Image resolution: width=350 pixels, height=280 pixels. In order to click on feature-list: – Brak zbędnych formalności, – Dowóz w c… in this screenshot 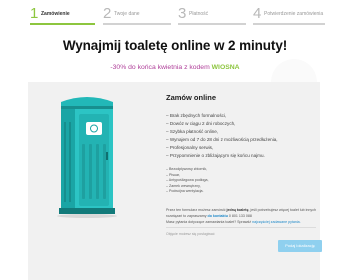, I will do `click(222, 136)`.